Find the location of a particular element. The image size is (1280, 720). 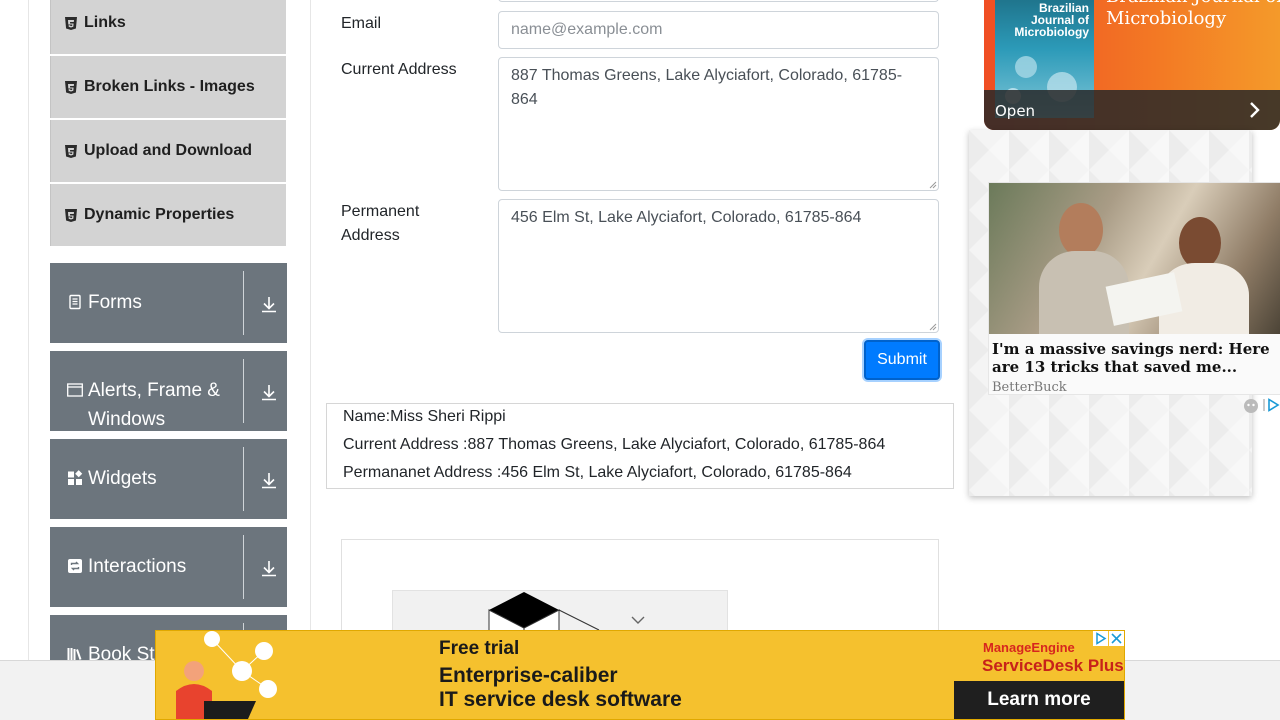

ad-close-icon is located at coordinates (1116, 638).